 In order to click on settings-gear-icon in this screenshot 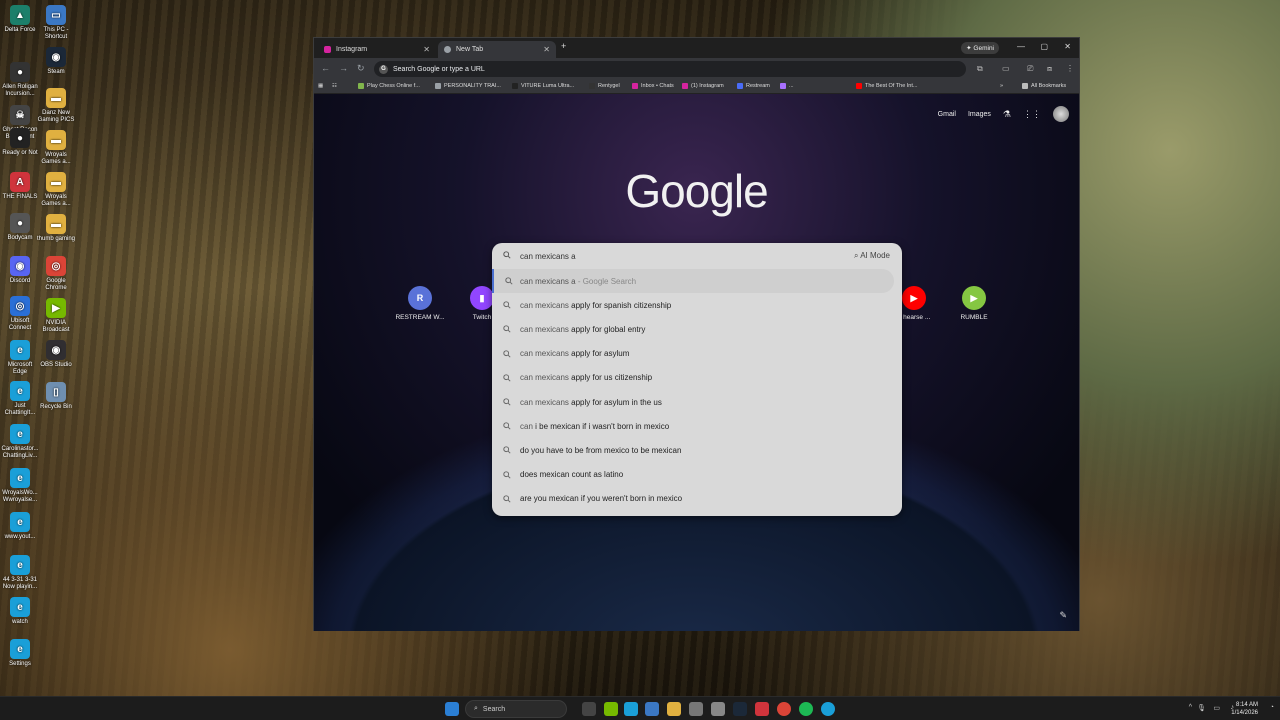, I will do `click(718, 709)`.